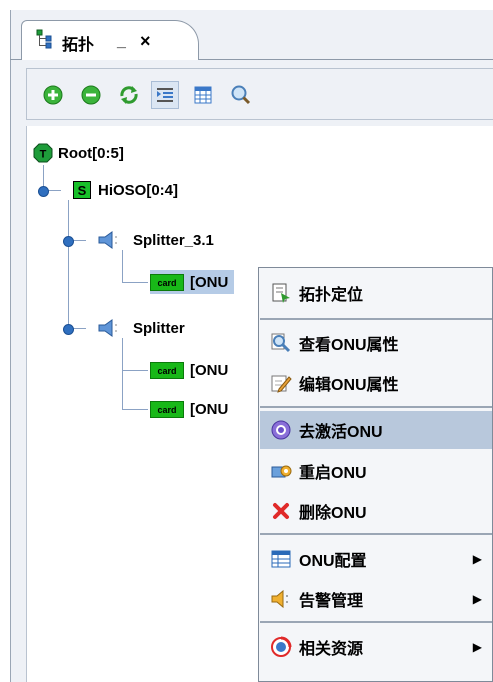  I want to click on root-icon: T, so click(43, 153).